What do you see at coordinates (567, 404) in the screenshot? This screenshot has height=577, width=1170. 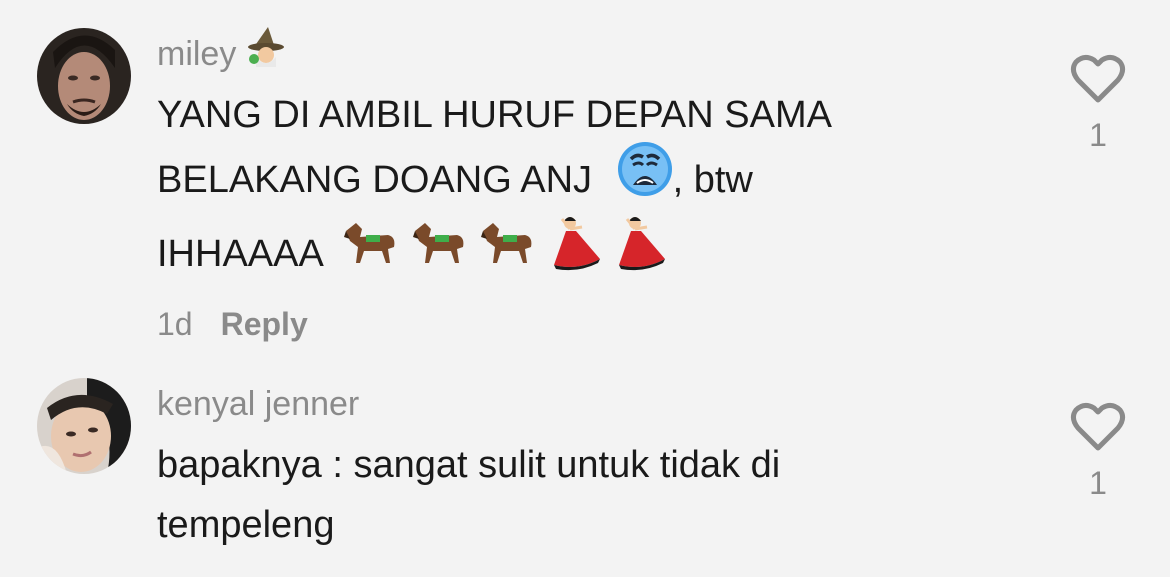 I see `username: kenyal jenner` at bounding box center [567, 404].